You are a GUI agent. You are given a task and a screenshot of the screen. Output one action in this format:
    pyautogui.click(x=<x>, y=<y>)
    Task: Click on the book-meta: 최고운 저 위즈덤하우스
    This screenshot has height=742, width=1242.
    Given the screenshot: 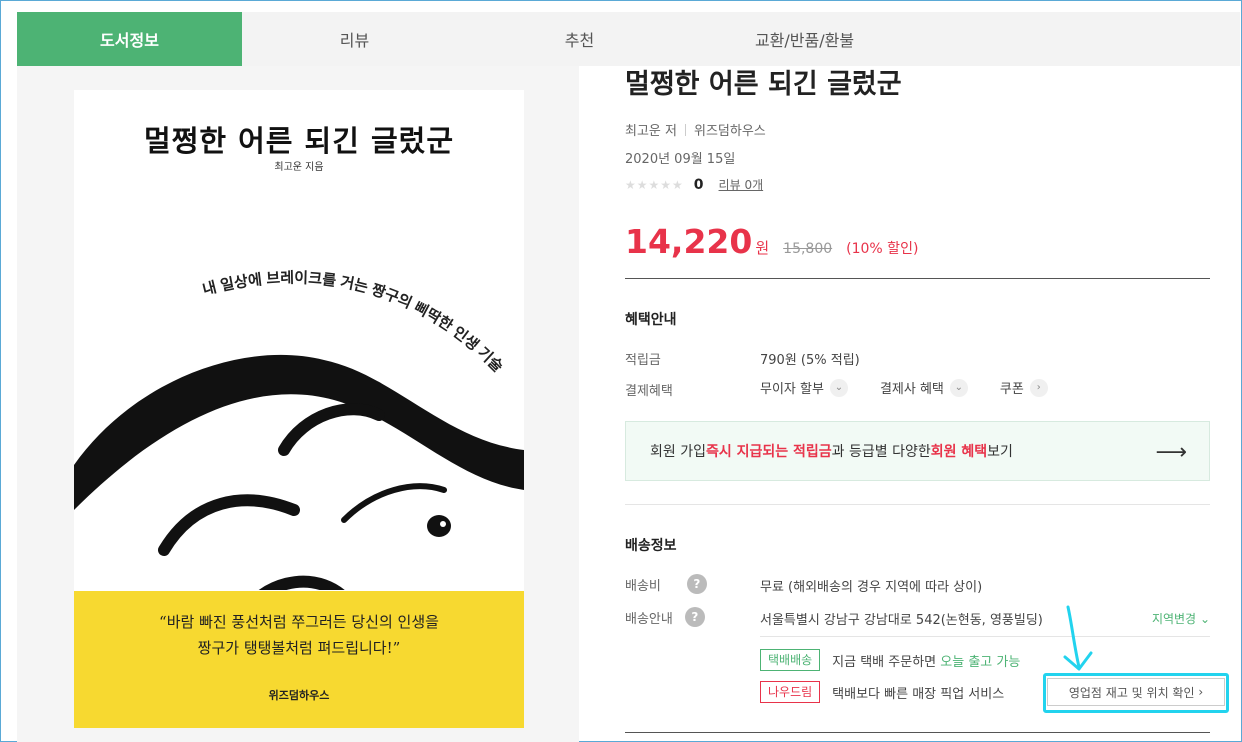 What is the action you would take?
    pyautogui.click(x=695, y=129)
    